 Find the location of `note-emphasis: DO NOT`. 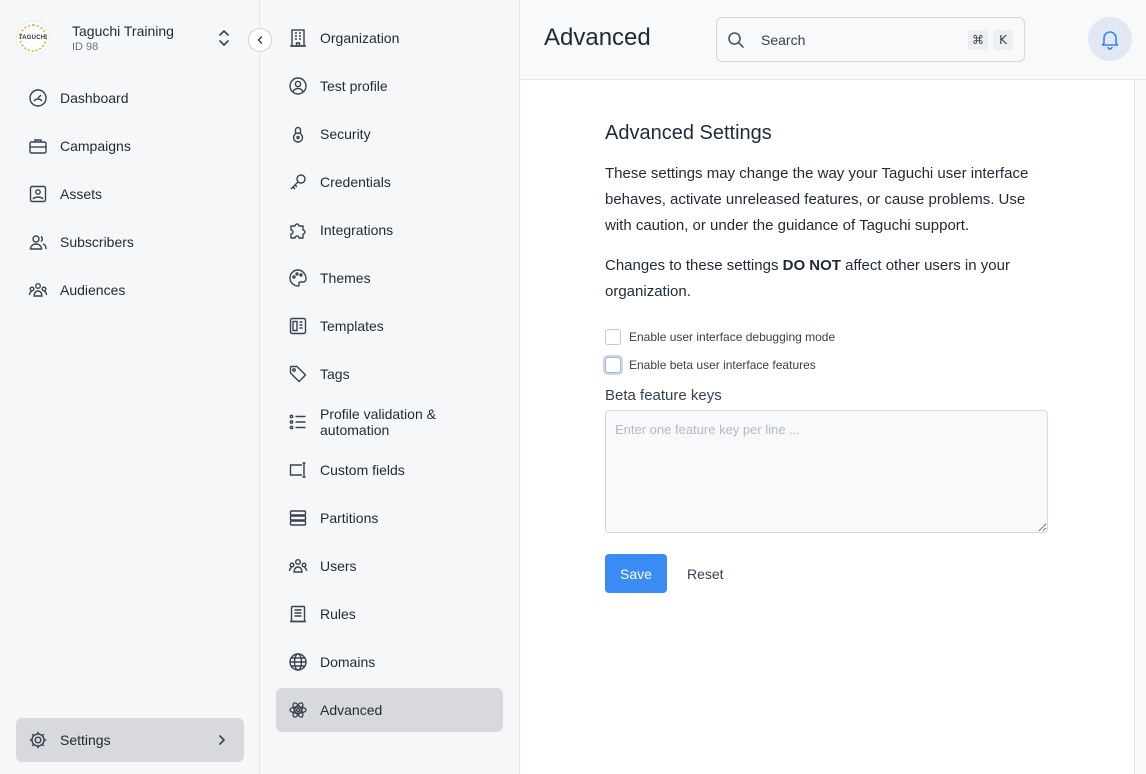

note-emphasis: DO NOT is located at coordinates (811, 265).